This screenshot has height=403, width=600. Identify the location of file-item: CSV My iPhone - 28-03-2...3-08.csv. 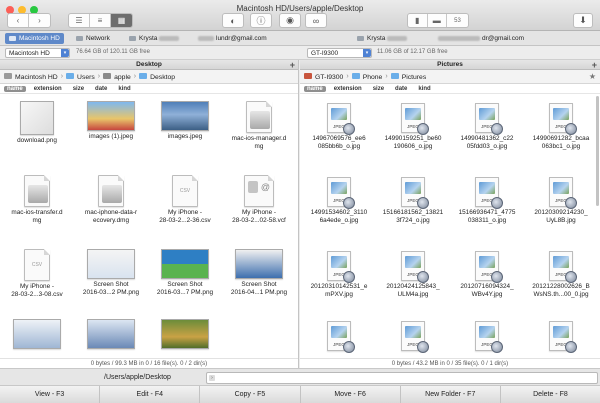
(37, 274).